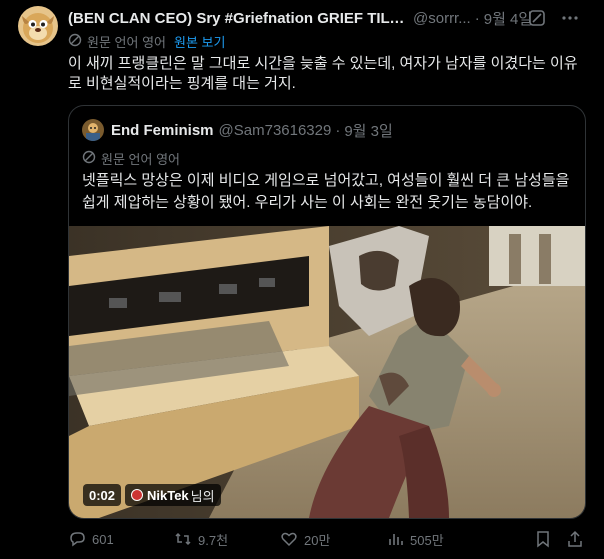 This screenshot has width=604, height=559. Describe the element at coordinates (199, 41) in the screenshot. I see `show-original-link: 원본 보기` at that location.